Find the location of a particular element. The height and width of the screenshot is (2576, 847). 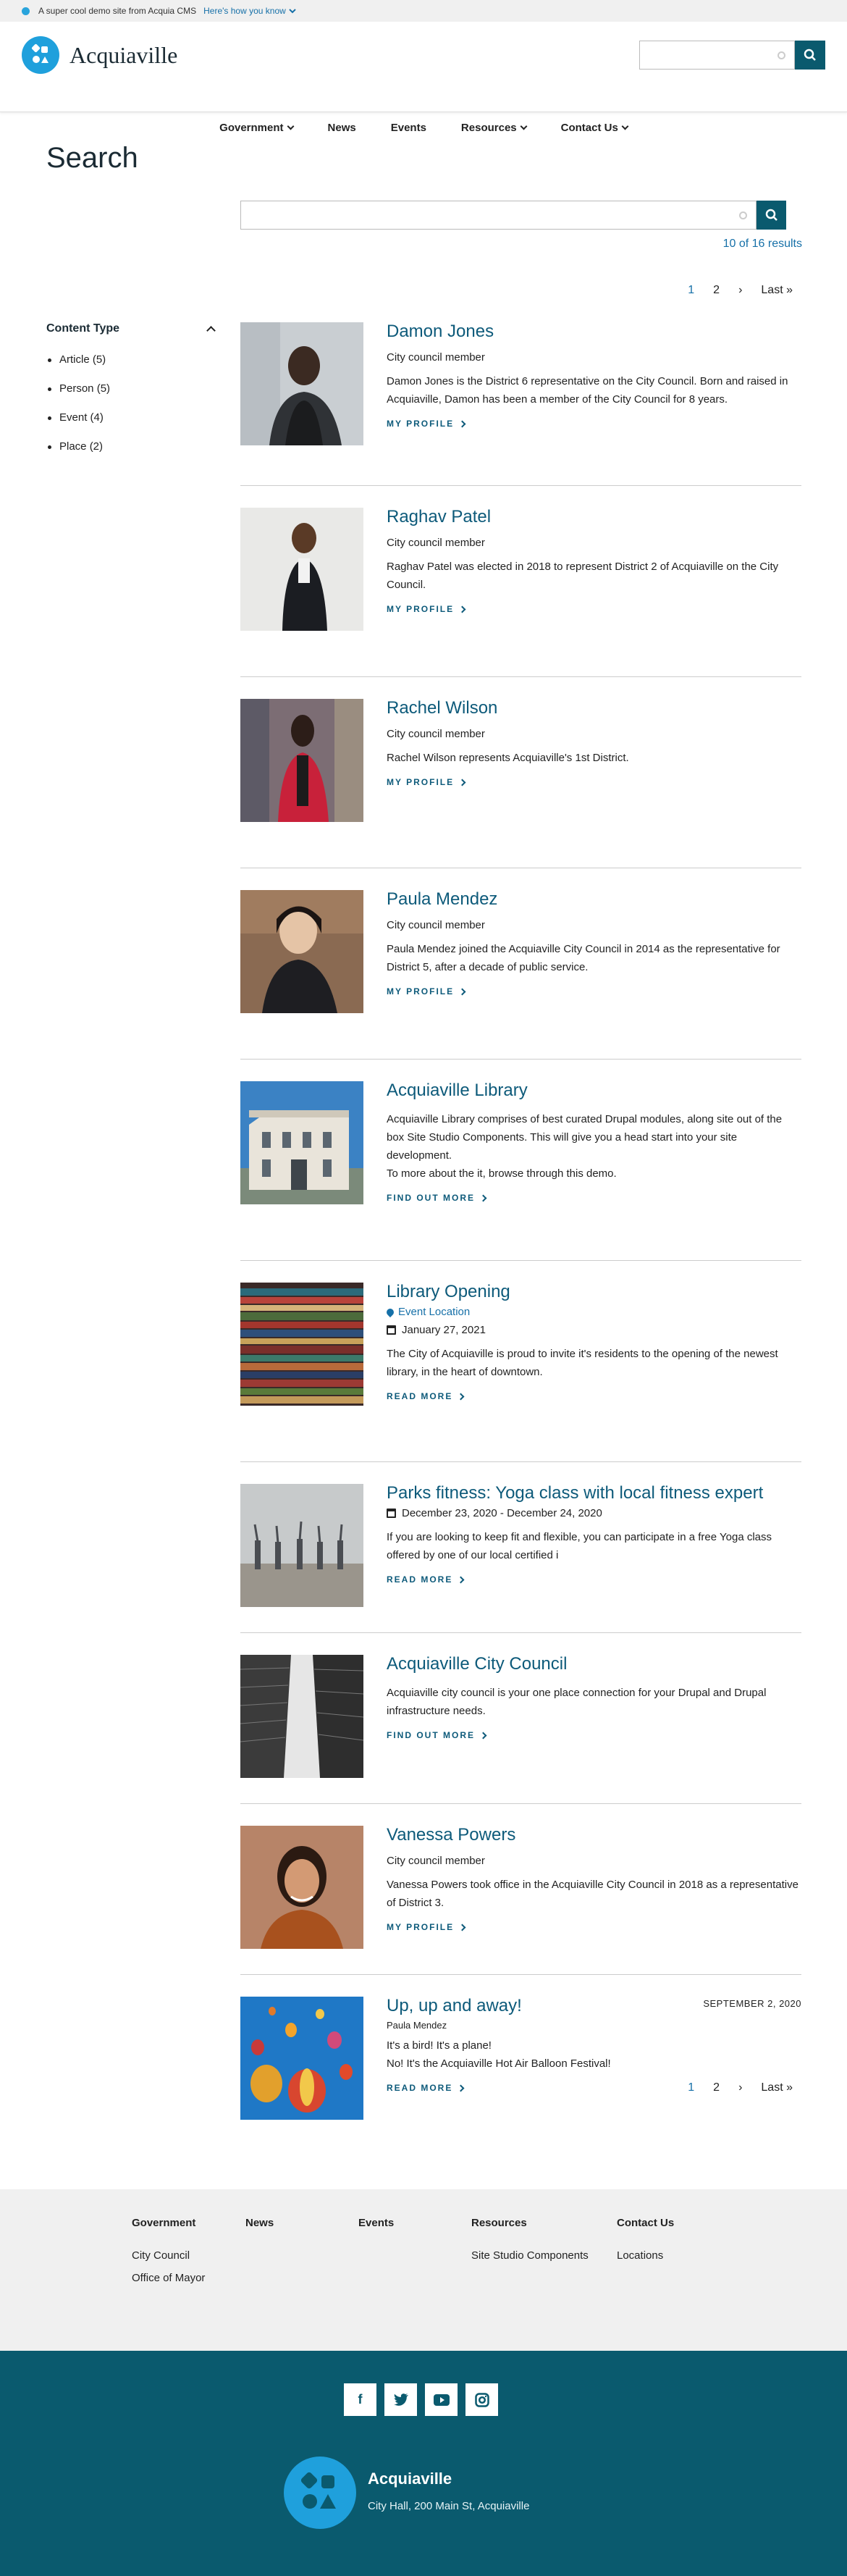

facet-item-event: Event (4) is located at coordinates (133, 417).